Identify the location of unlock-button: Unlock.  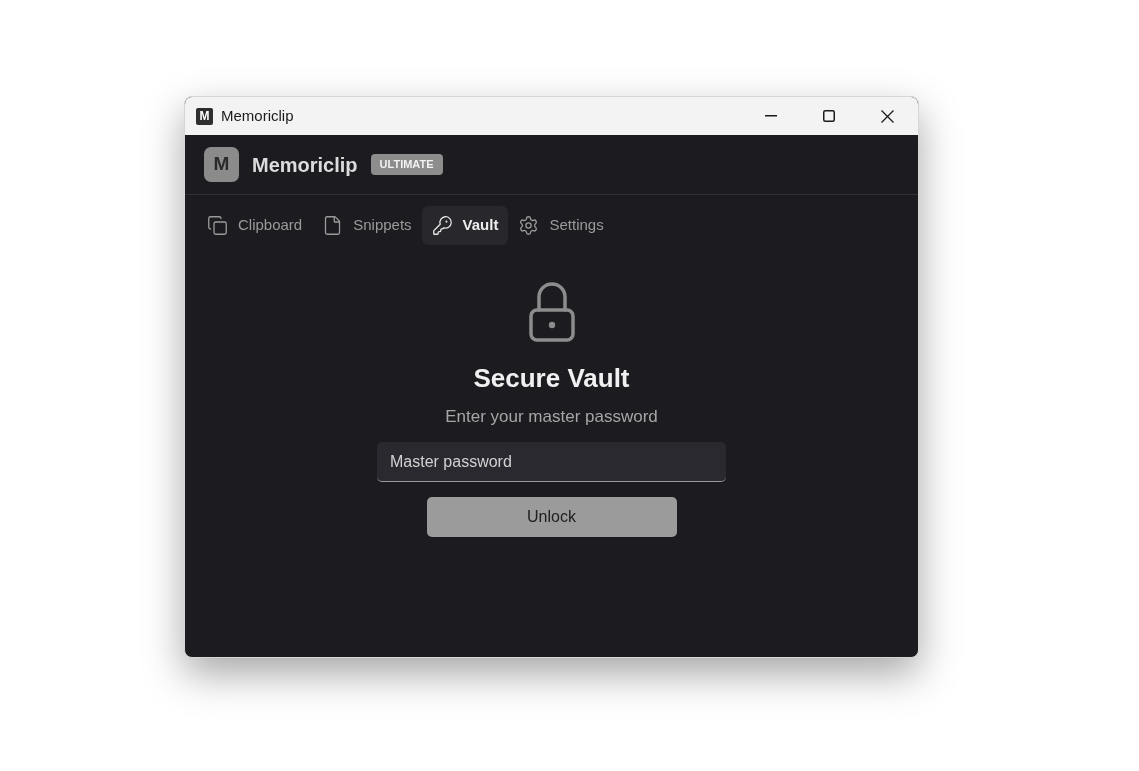
(551, 517).